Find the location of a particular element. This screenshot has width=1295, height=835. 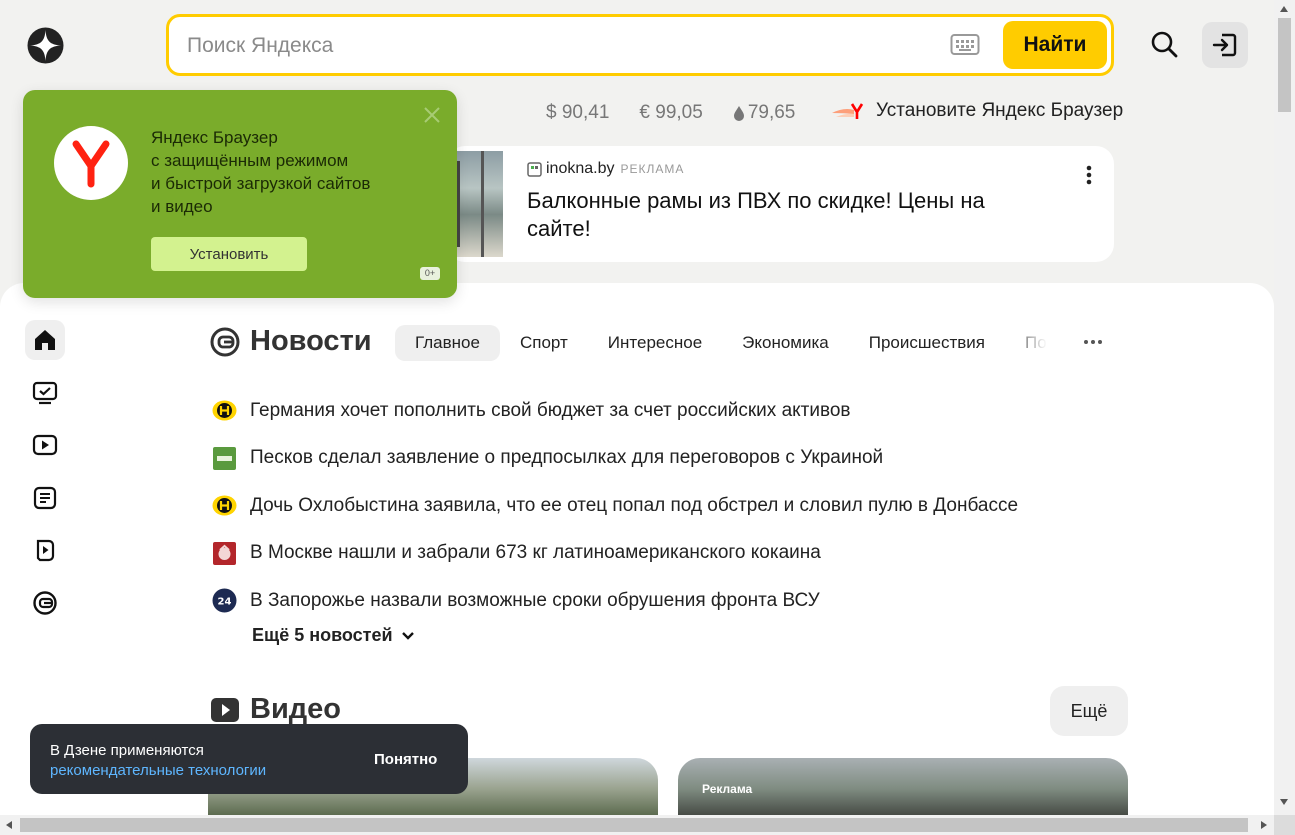

ad-source: inokna.by РЕКЛАМА is located at coordinates (605, 169).